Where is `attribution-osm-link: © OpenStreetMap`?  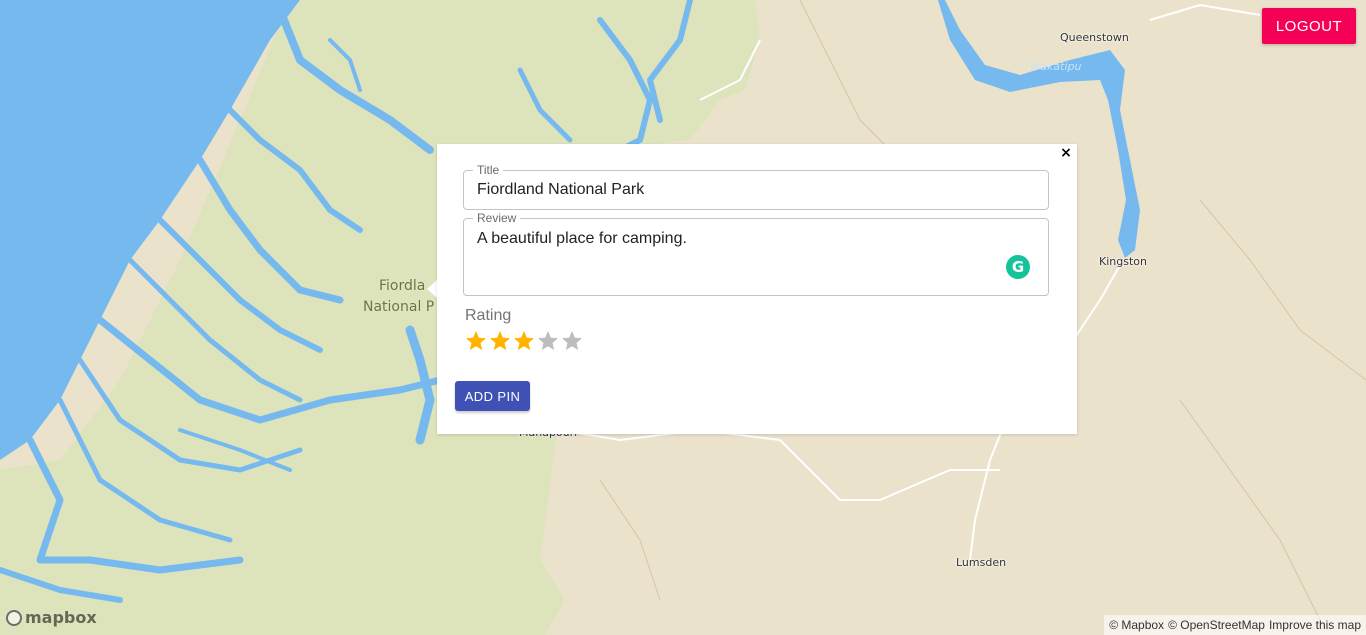 attribution-osm-link: © OpenStreetMap is located at coordinates (1216, 625).